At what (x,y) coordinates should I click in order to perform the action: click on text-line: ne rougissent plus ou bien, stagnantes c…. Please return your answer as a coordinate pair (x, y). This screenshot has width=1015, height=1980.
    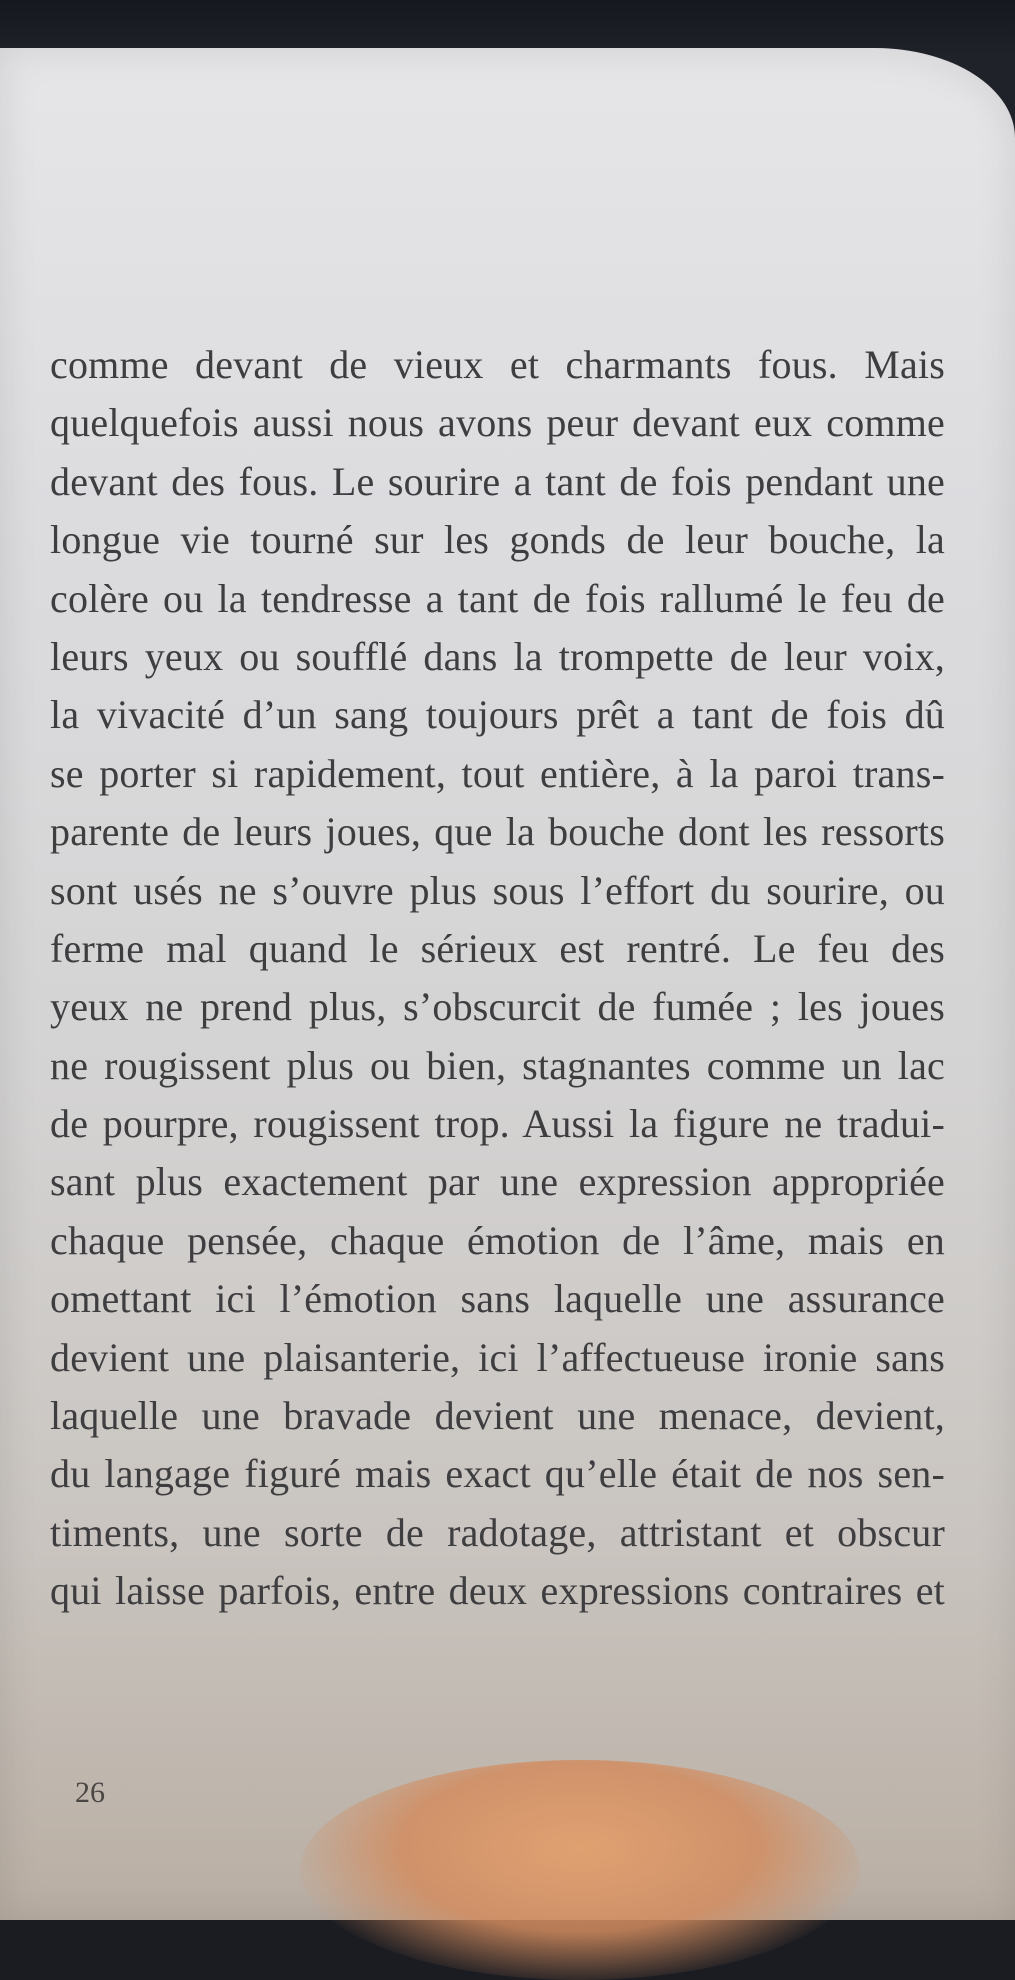
    Looking at the image, I should click on (497, 1065).